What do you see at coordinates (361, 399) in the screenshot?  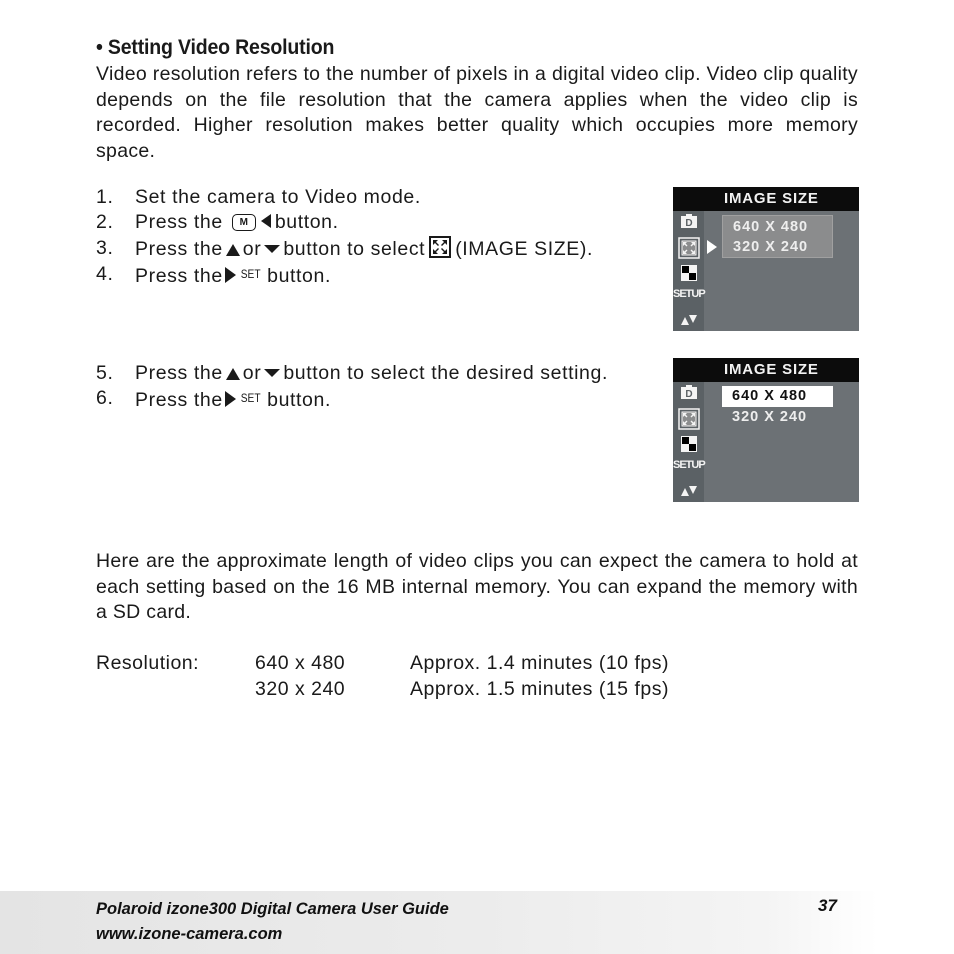 I see `step-6: 6. Press the SET button.` at bounding box center [361, 399].